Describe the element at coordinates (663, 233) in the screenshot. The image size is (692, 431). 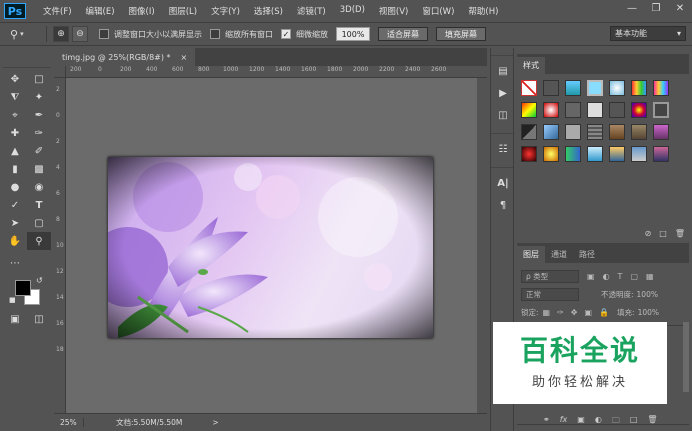
I see `new-style-icon: □` at that location.